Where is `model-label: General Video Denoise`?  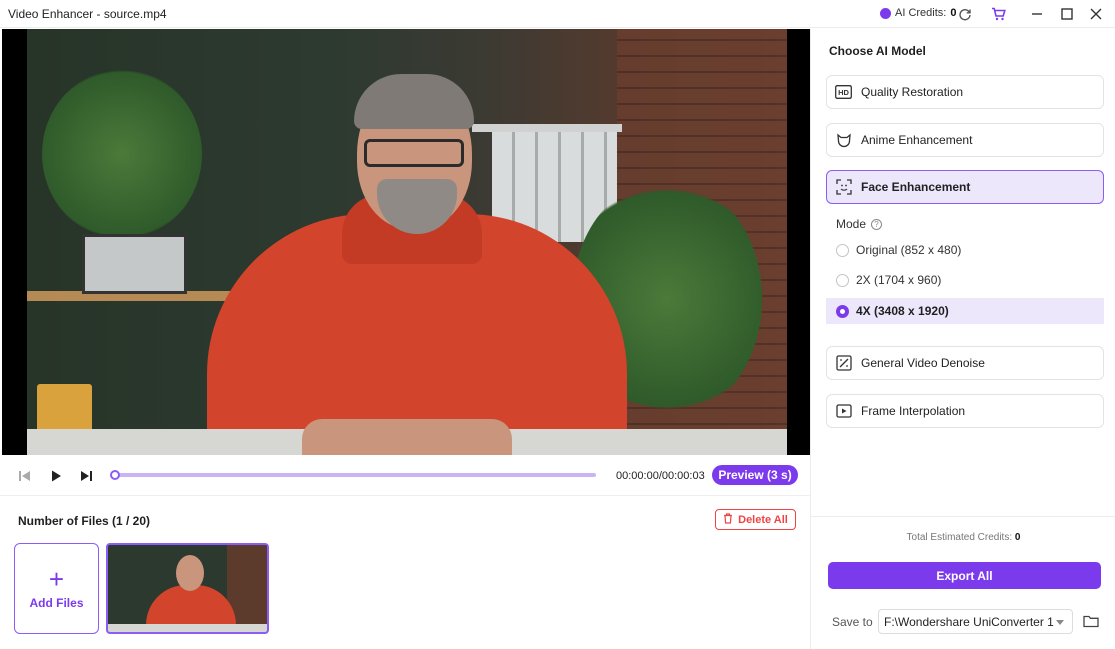 model-label: General Video Denoise is located at coordinates (923, 363).